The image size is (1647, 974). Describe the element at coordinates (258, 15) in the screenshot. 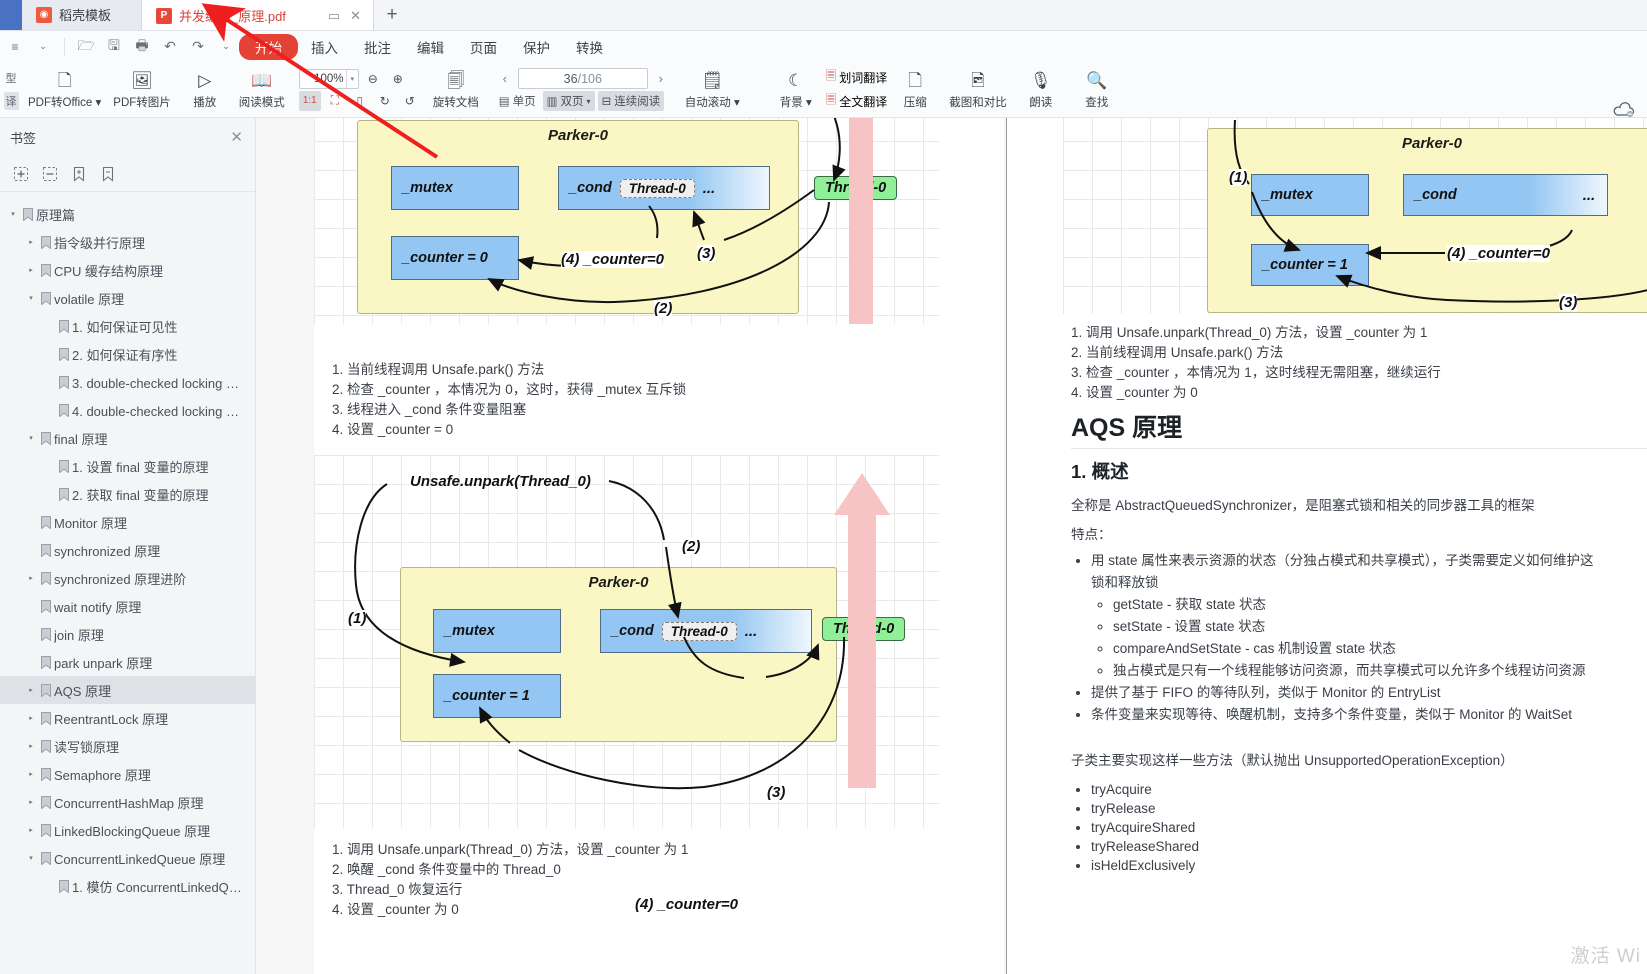

I see `tab-pdf-document: P 并发编程_原理.pdf ▭ ✕` at that location.